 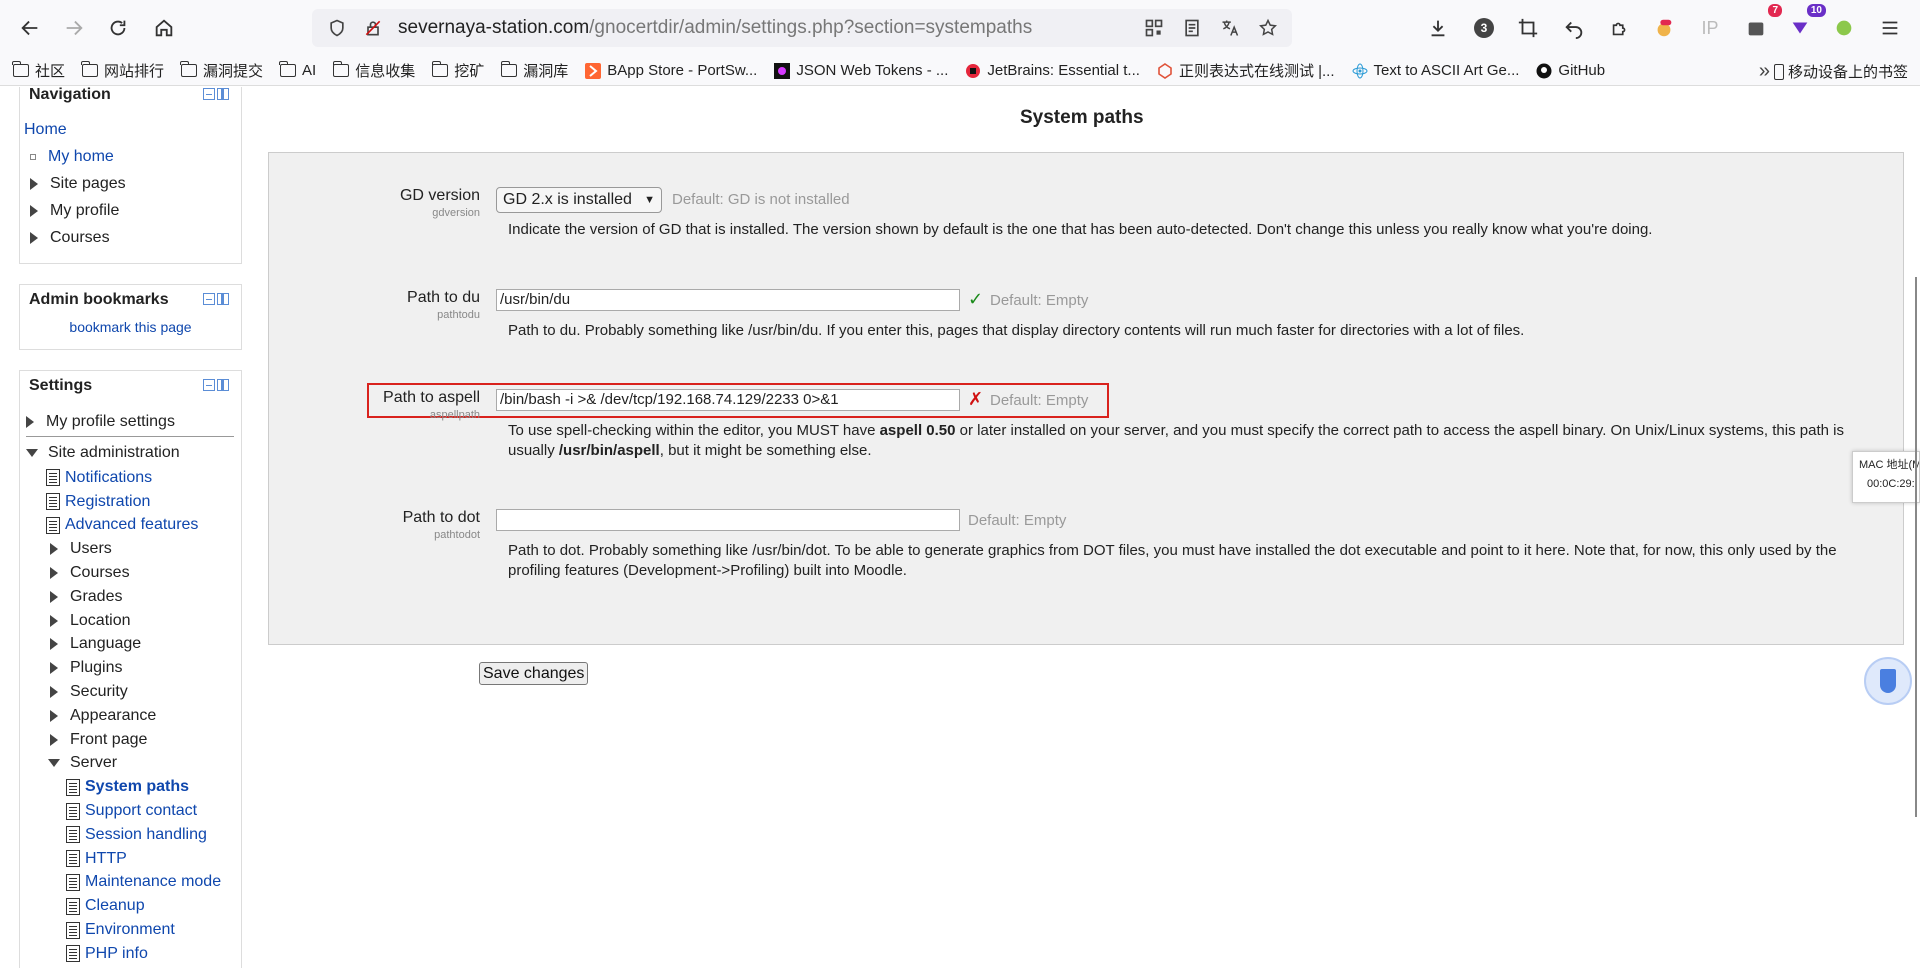 What do you see at coordinates (1570, 70) in the screenshot?
I see `bookmark-link: GitHub` at bounding box center [1570, 70].